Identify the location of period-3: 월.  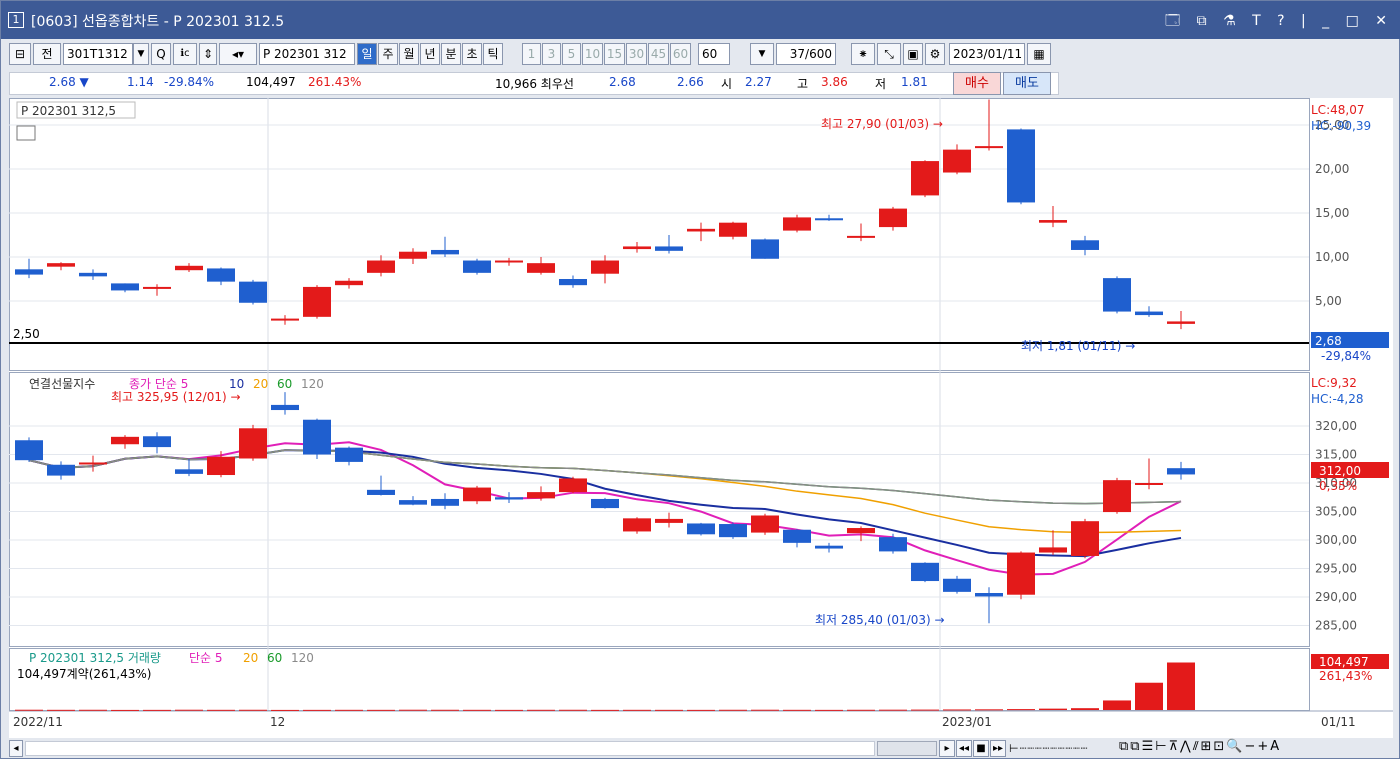
(409, 54).